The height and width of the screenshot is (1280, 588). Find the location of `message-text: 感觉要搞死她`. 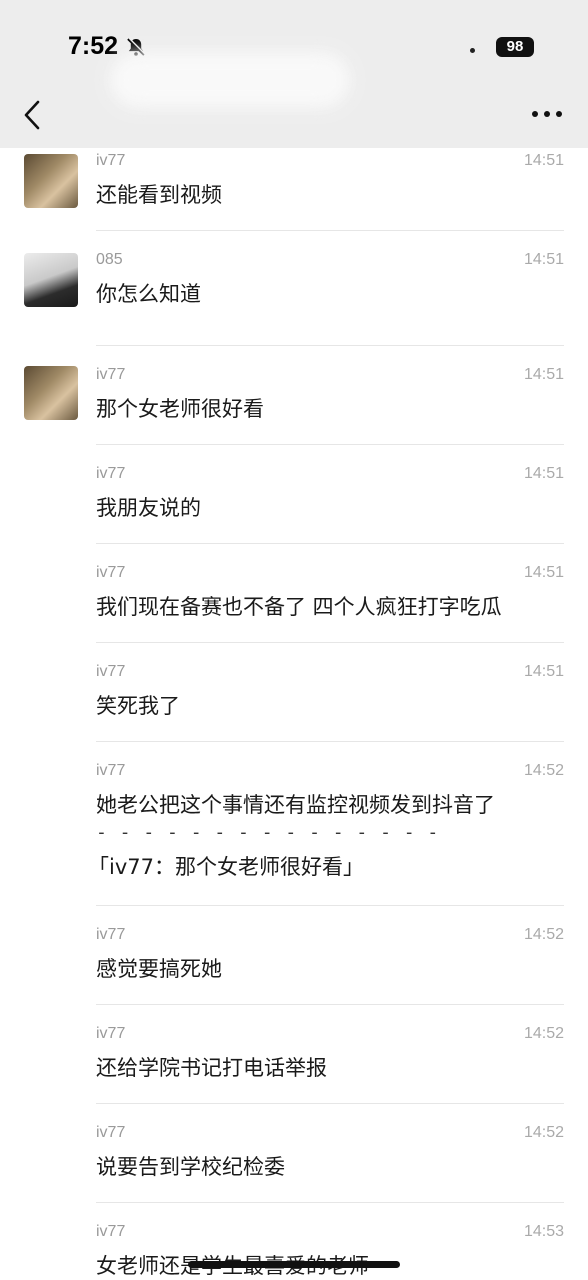

message-text: 感觉要搞死她 is located at coordinates (159, 969).